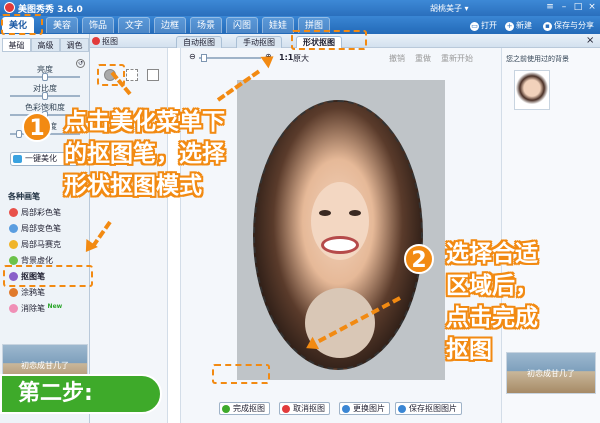  Describe the element at coordinates (278, 25) in the screenshot. I see `menu-tab-doll: 娃娃` at that location.